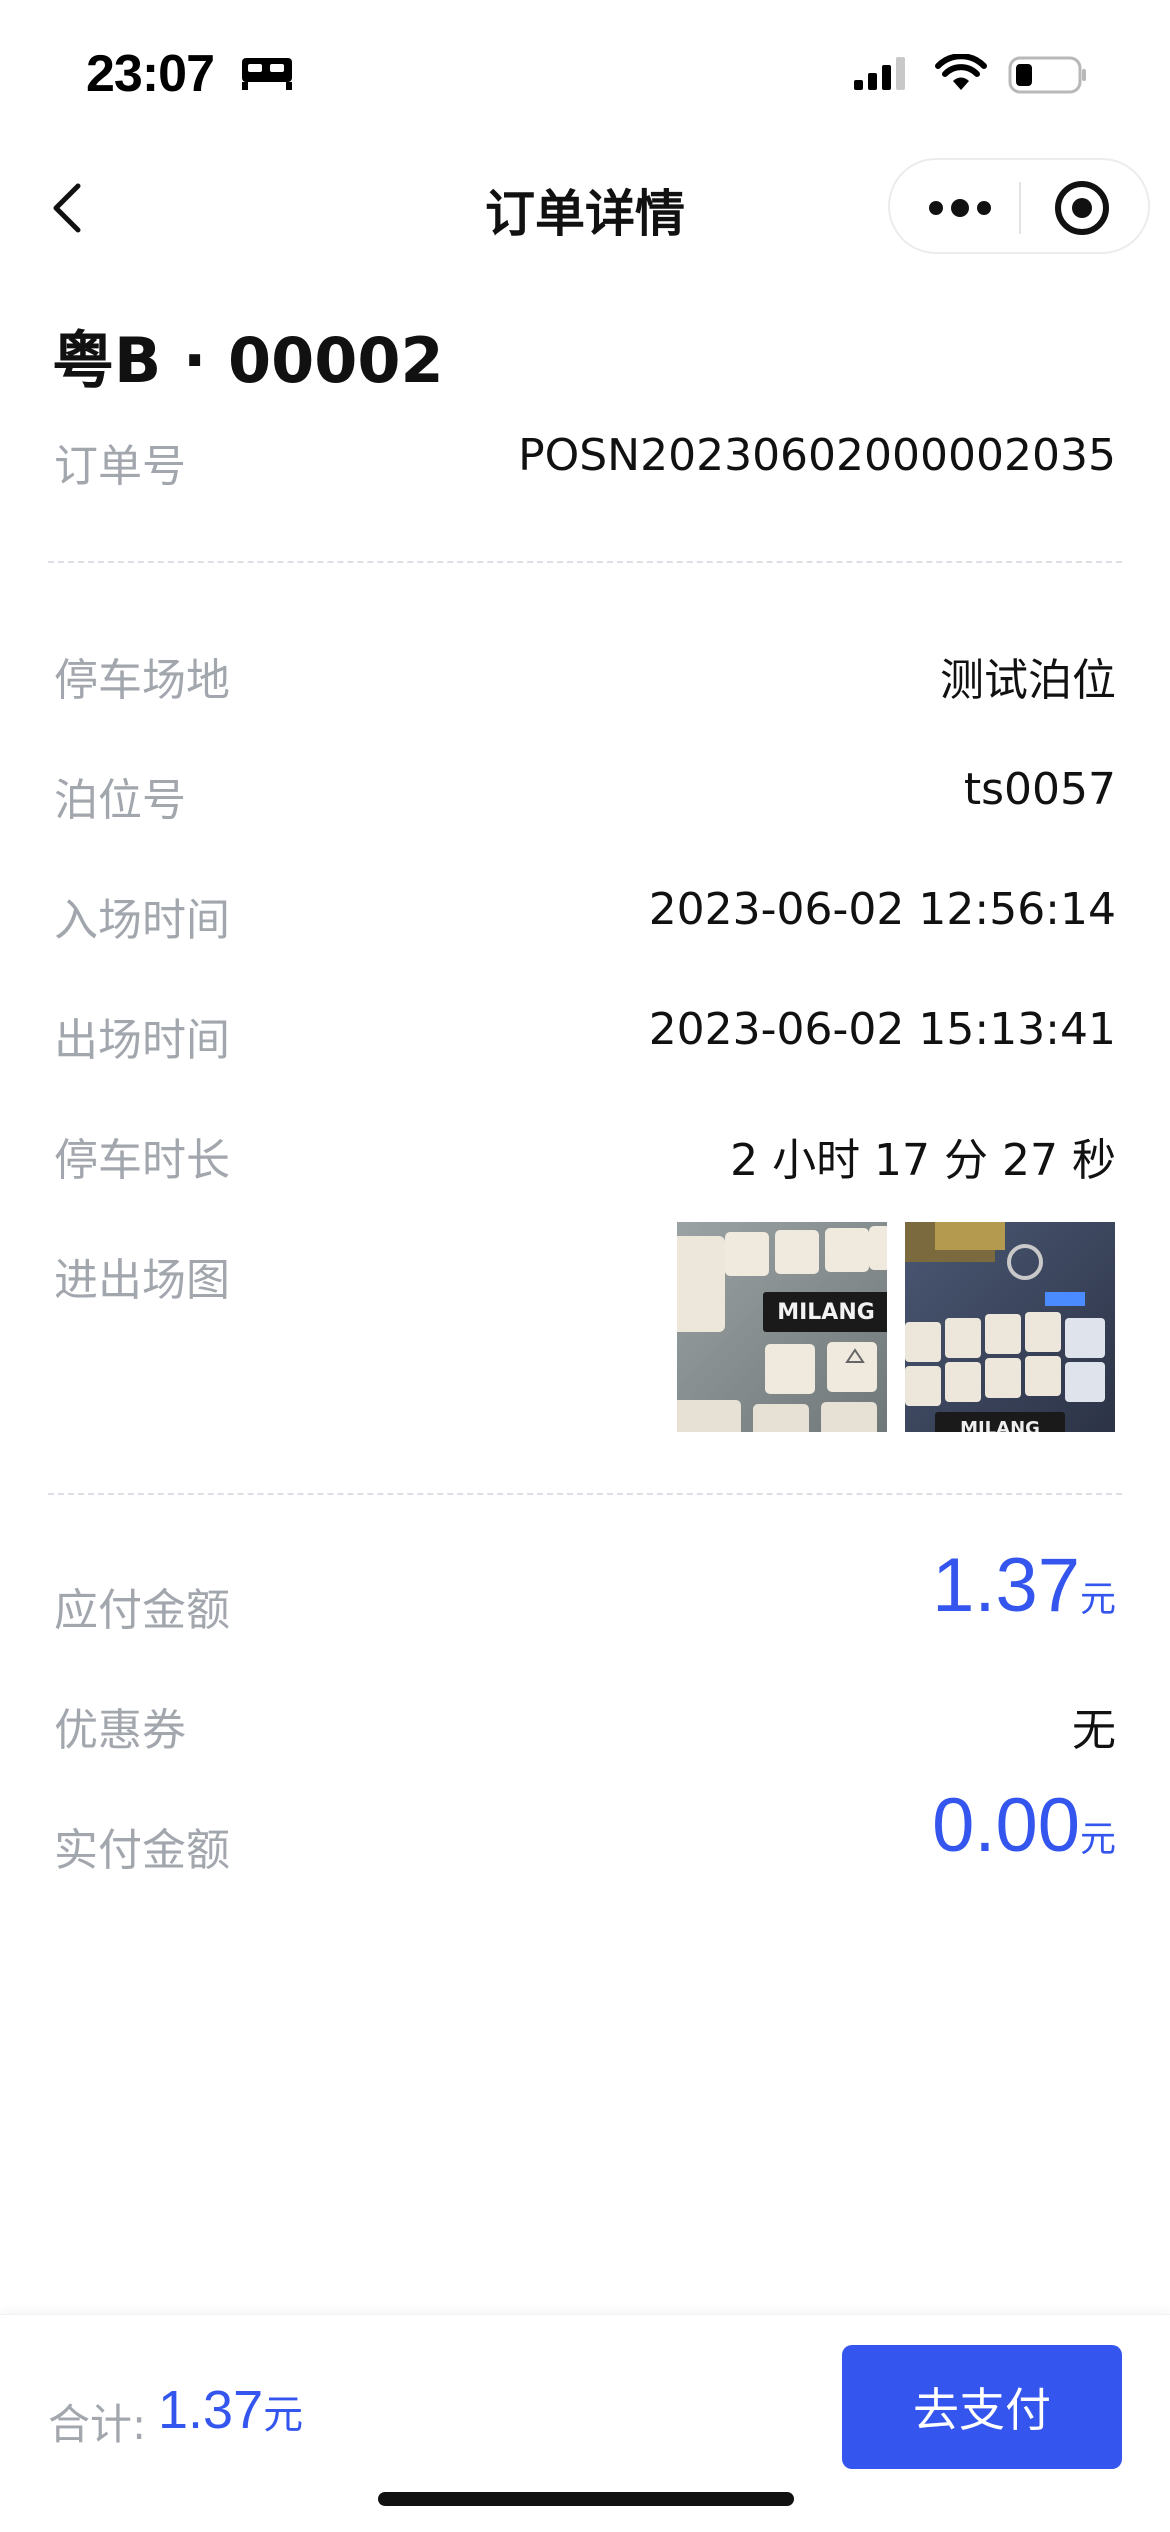 This screenshot has width=1170, height=2532. What do you see at coordinates (142, 1040) in the screenshot?
I see `exit-time-label: 出场时间` at bounding box center [142, 1040].